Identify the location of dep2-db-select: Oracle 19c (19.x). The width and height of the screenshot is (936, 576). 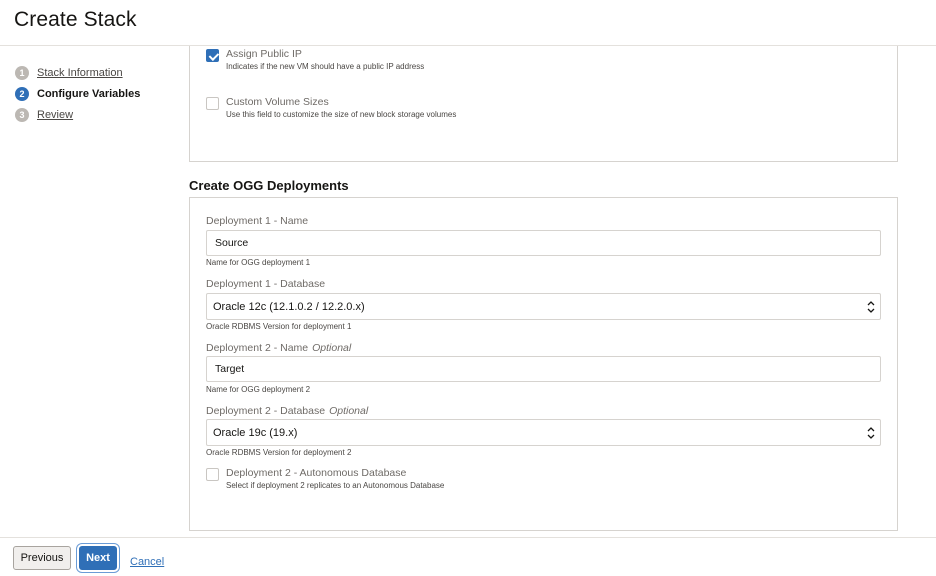
(543, 432).